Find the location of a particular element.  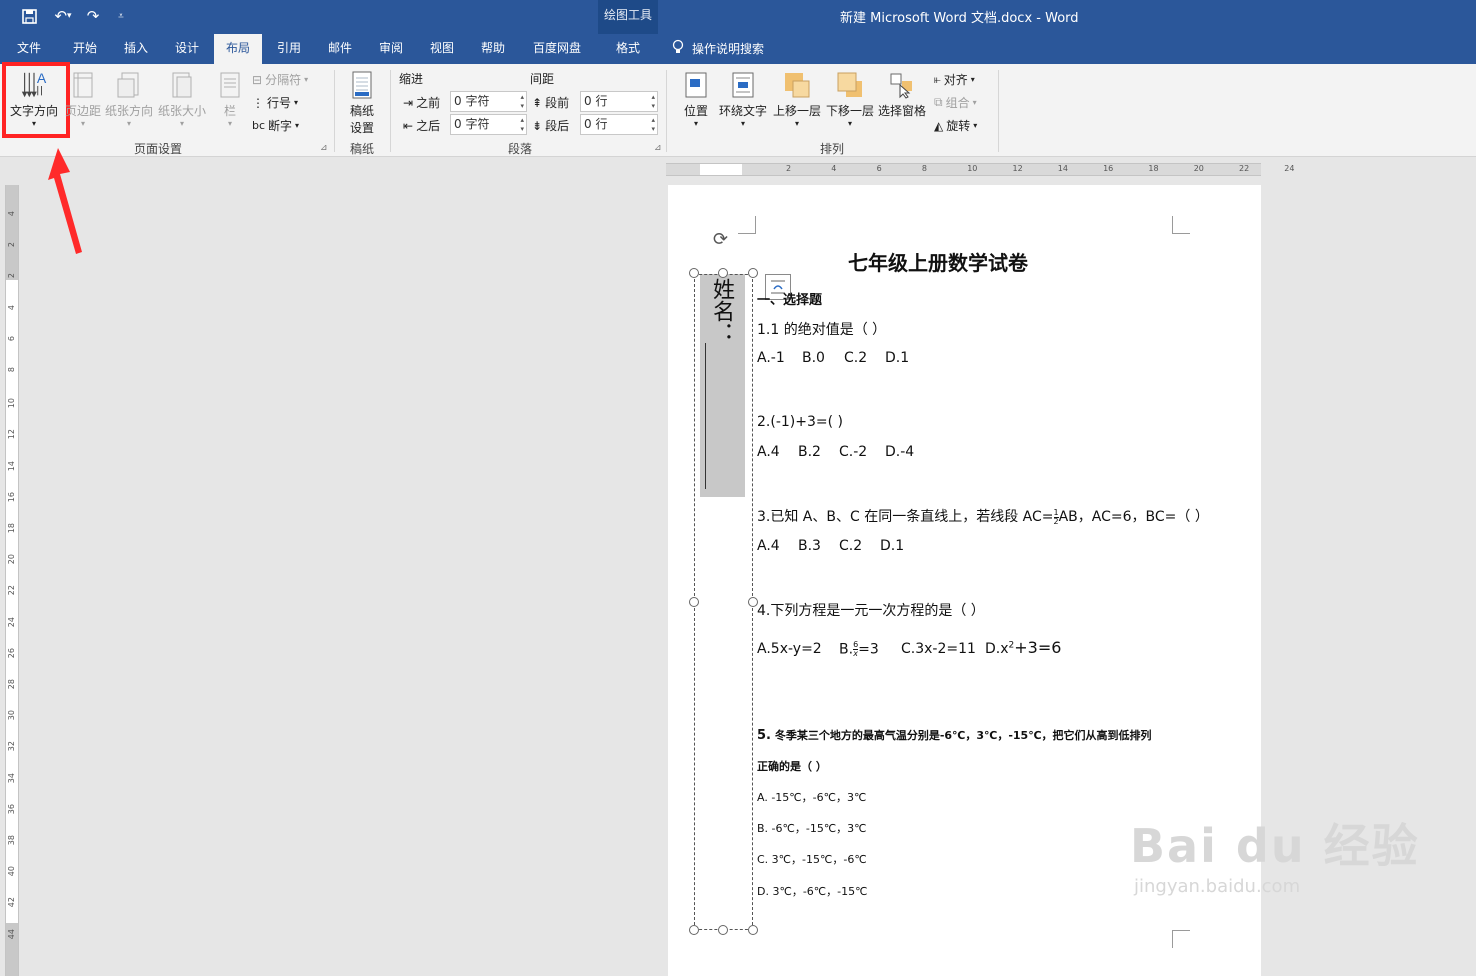

orientation-button: 纸张方向 ▾ is located at coordinates (129, 98).